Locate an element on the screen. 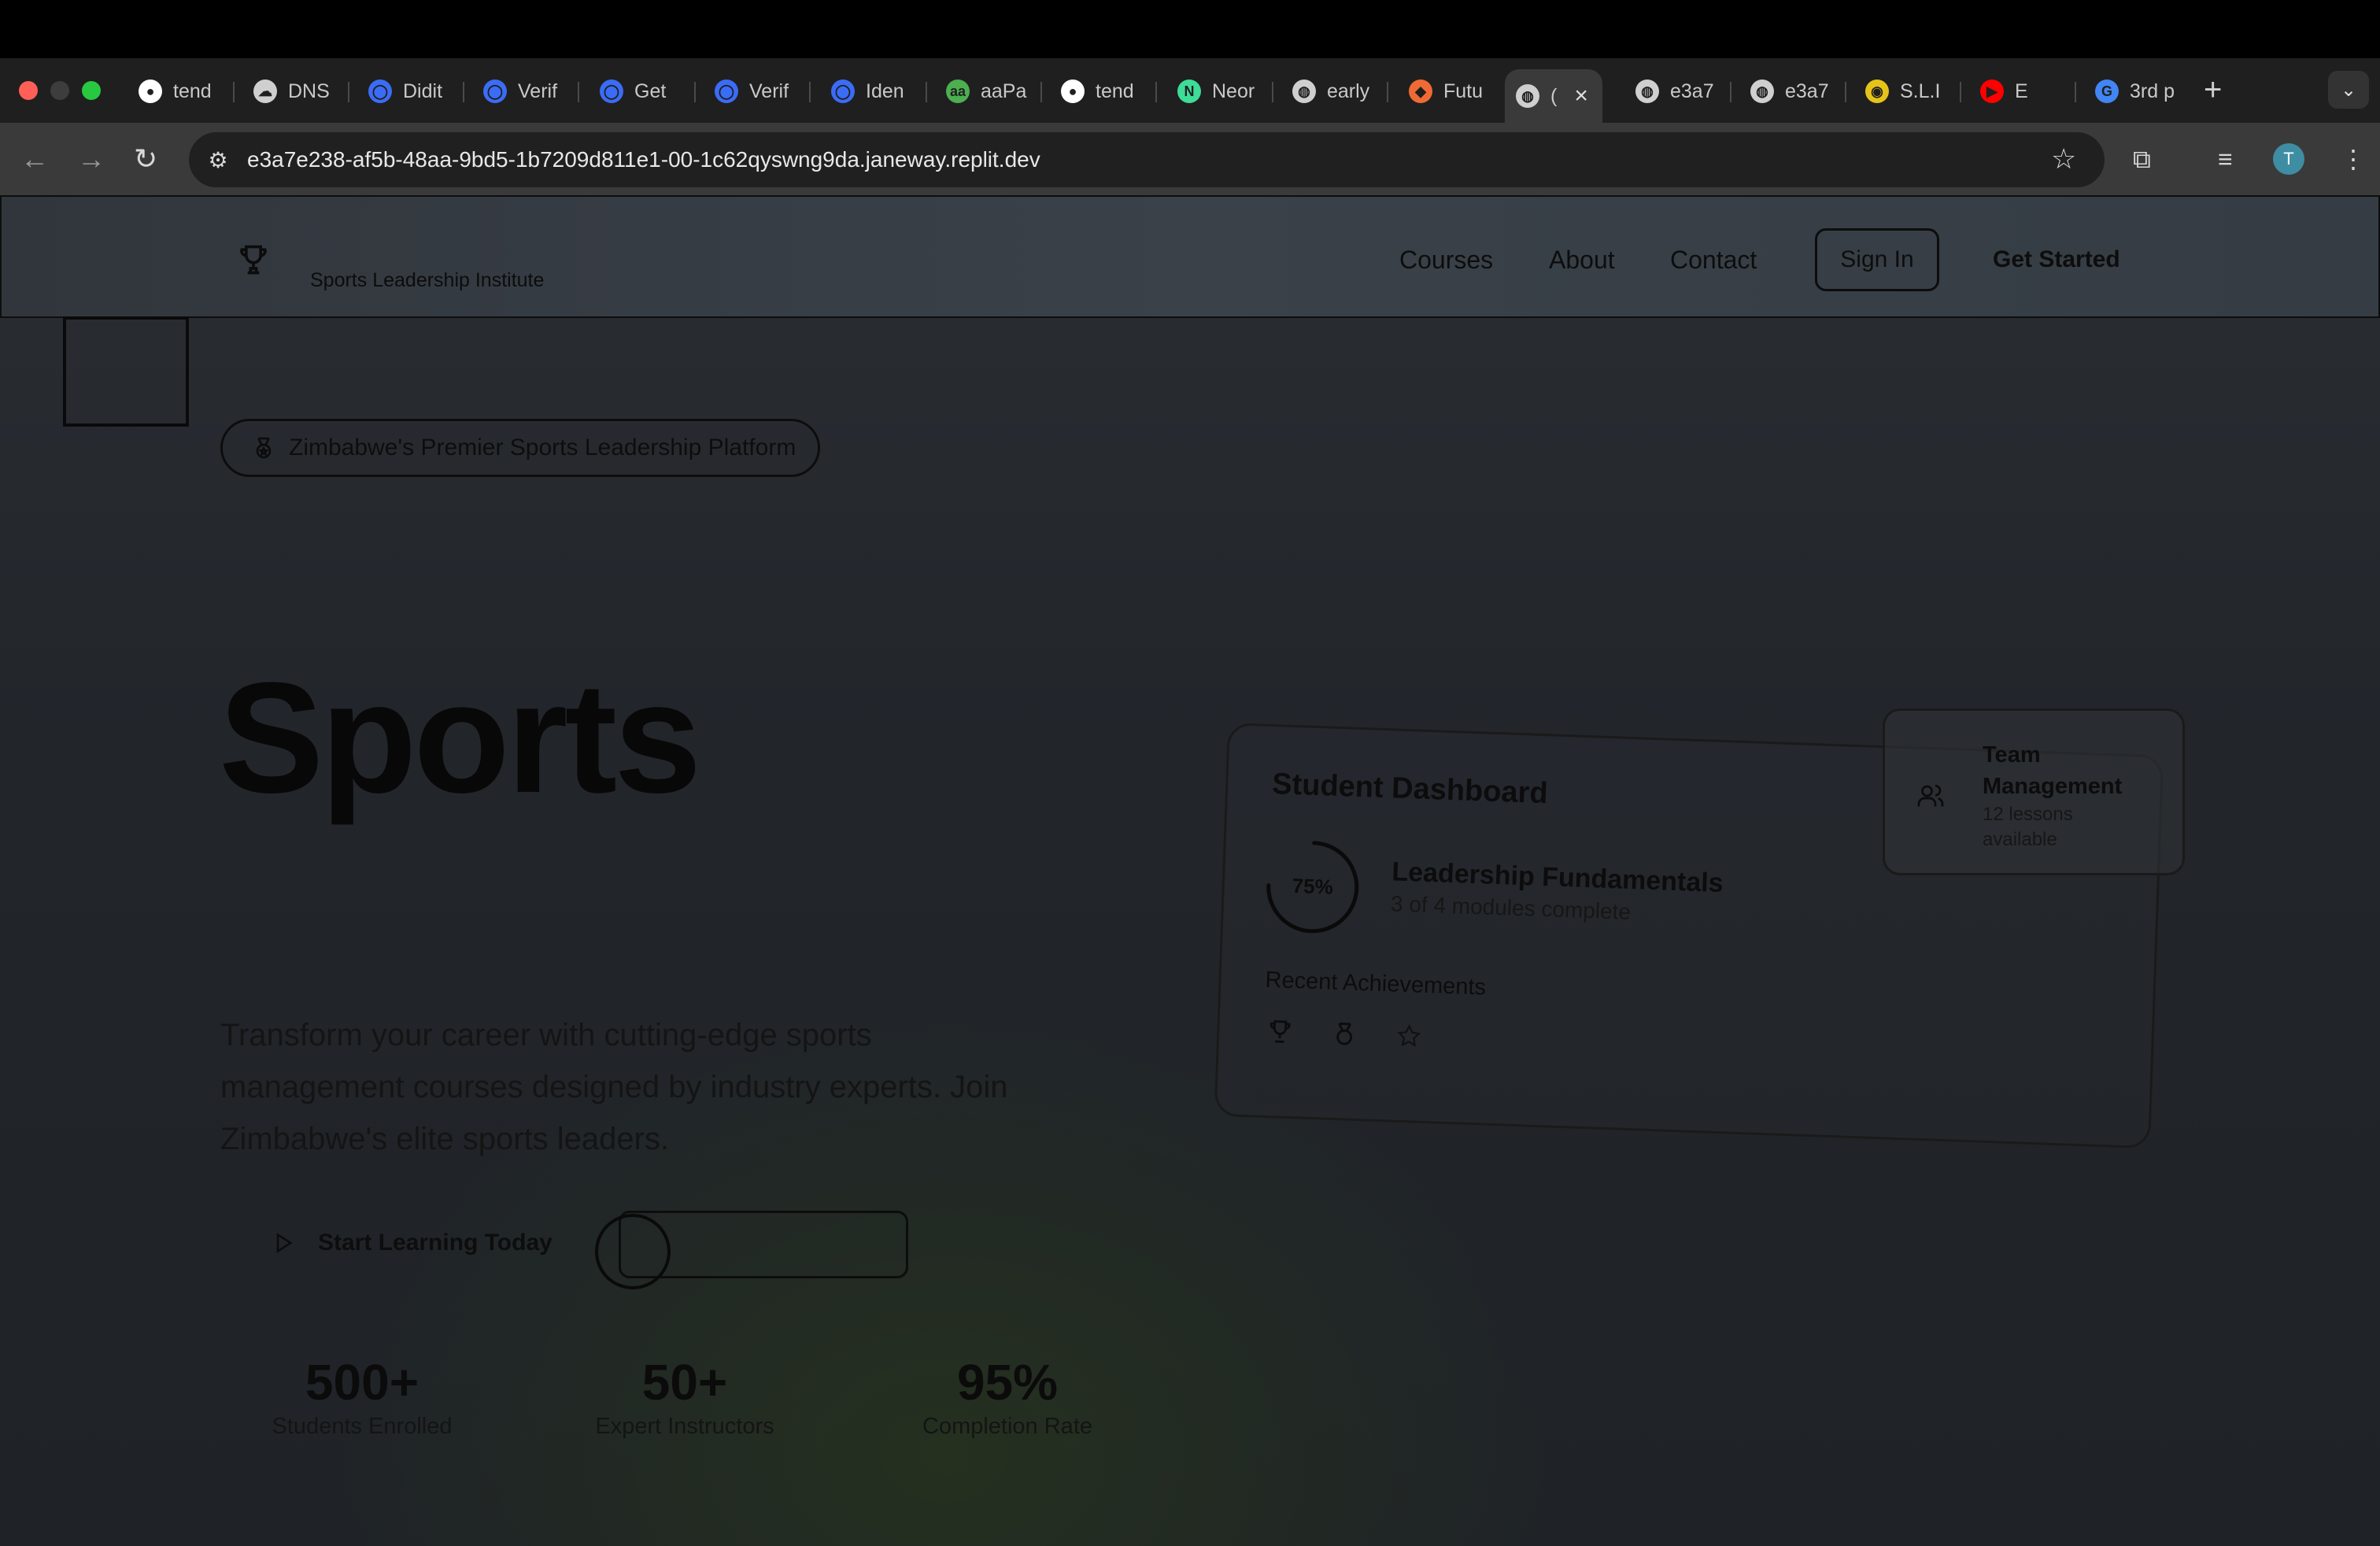 This screenshot has height=1546, width=2380. maximize-window-button is located at coordinates (91, 90).